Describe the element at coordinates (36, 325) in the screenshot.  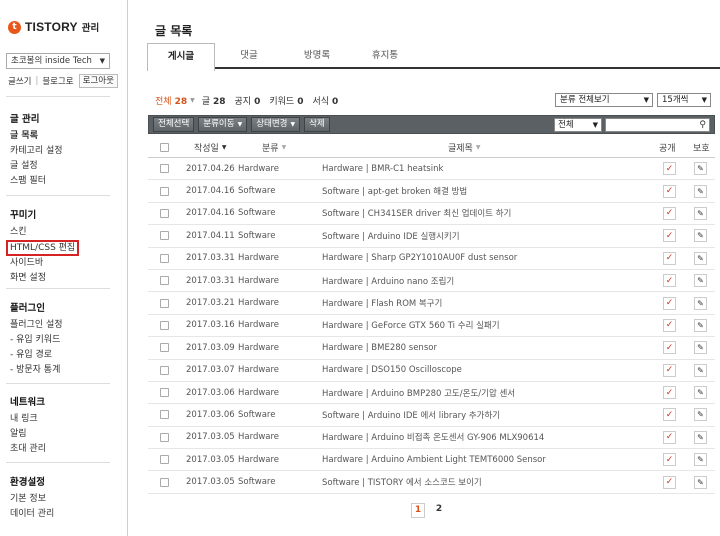
I see `sidebar-item-plugin-settings: 플러그인 설정` at that location.